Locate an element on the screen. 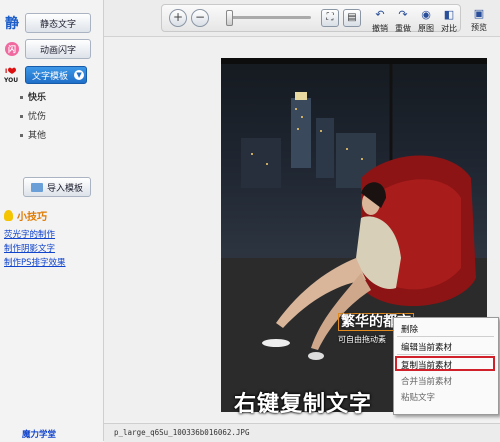 This screenshot has height=442, width=500. menu-item-merge: 合并当前素材 is located at coordinates (426, 381).